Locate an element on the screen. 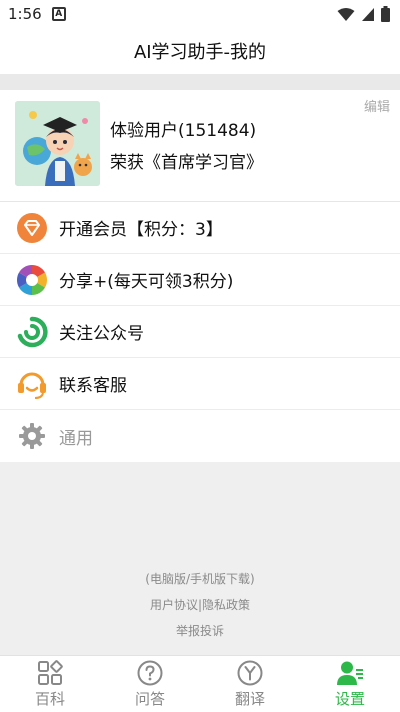  menu-item-label: 分享+(每天可领3积分) is located at coordinates (146, 282).